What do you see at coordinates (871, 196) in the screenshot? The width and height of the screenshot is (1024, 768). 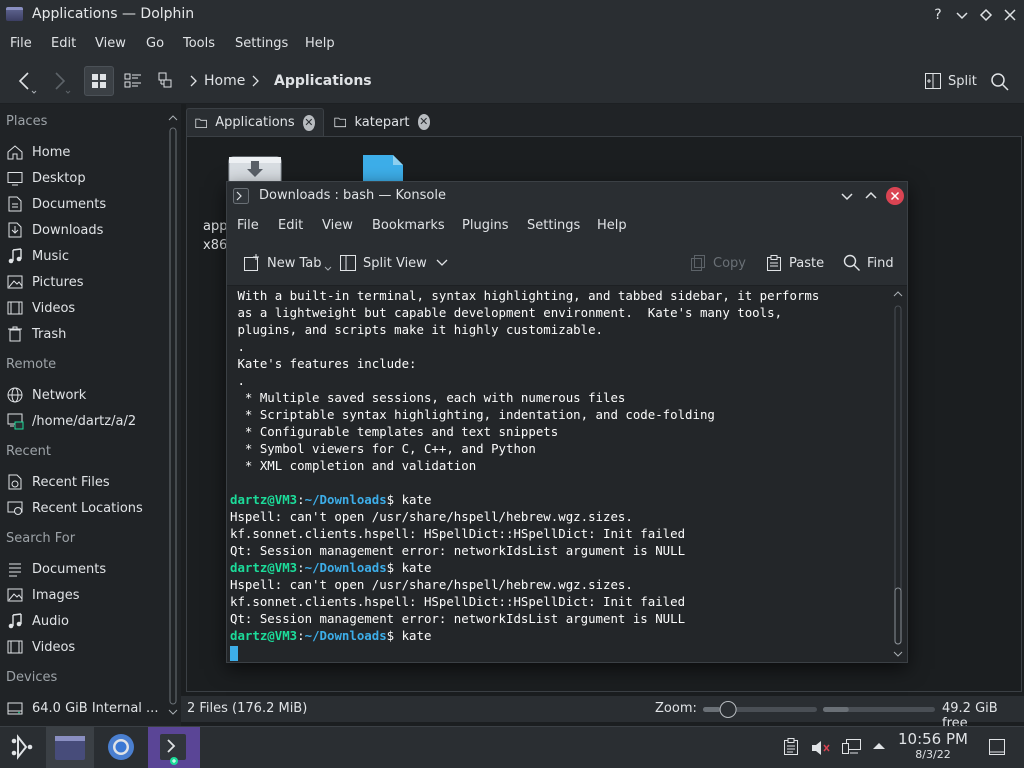 I see `konsole-maximize-icon` at bounding box center [871, 196].